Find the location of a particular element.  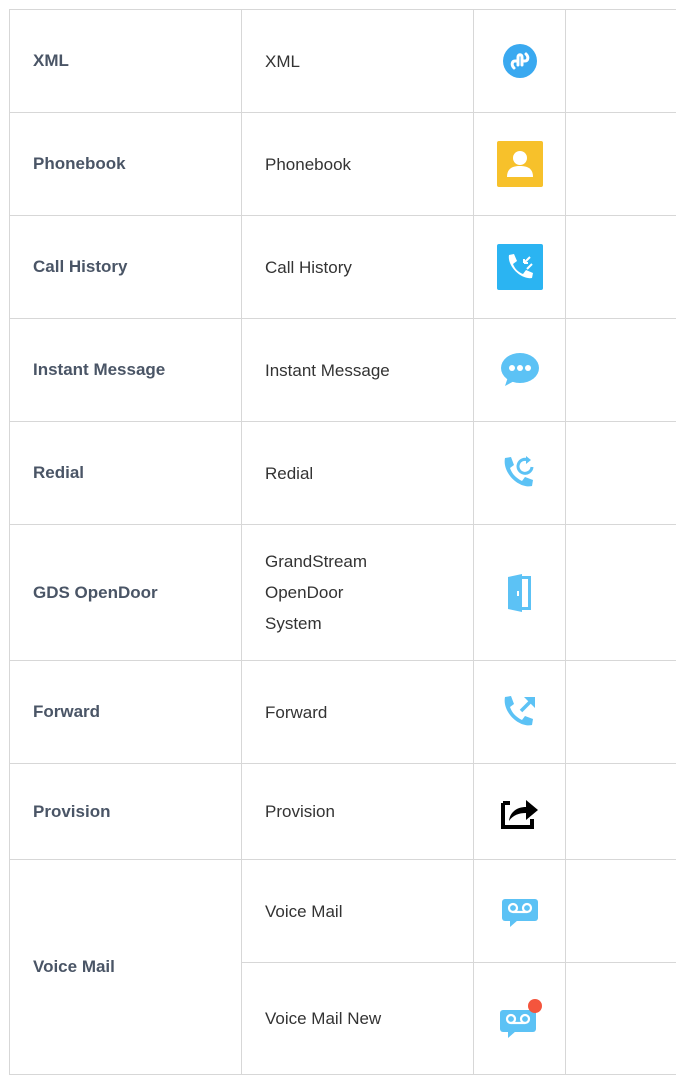

contact-icon is located at coordinates (520, 164).